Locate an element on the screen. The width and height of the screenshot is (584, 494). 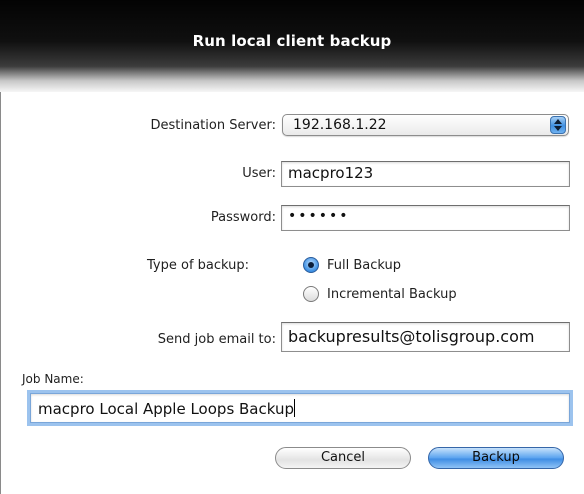
destination-server-popup: 192.168.1.22 is located at coordinates (425, 125).